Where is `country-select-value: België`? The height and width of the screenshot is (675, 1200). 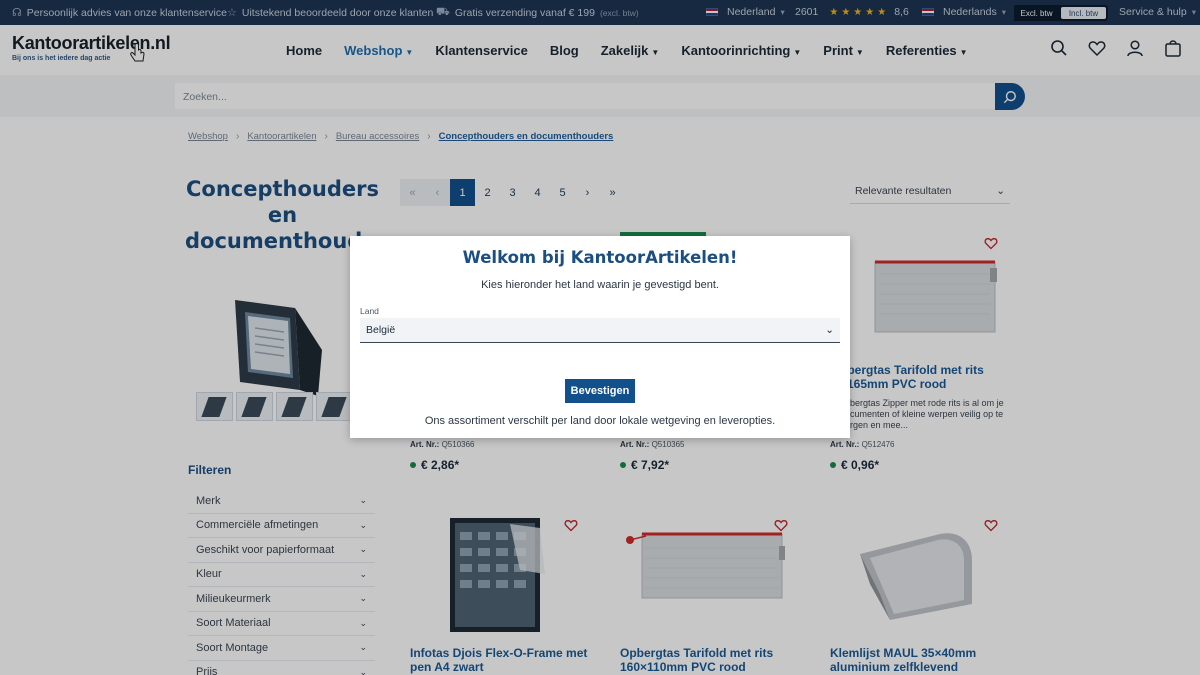 country-select-value: België is located at coordinates (381, 330).